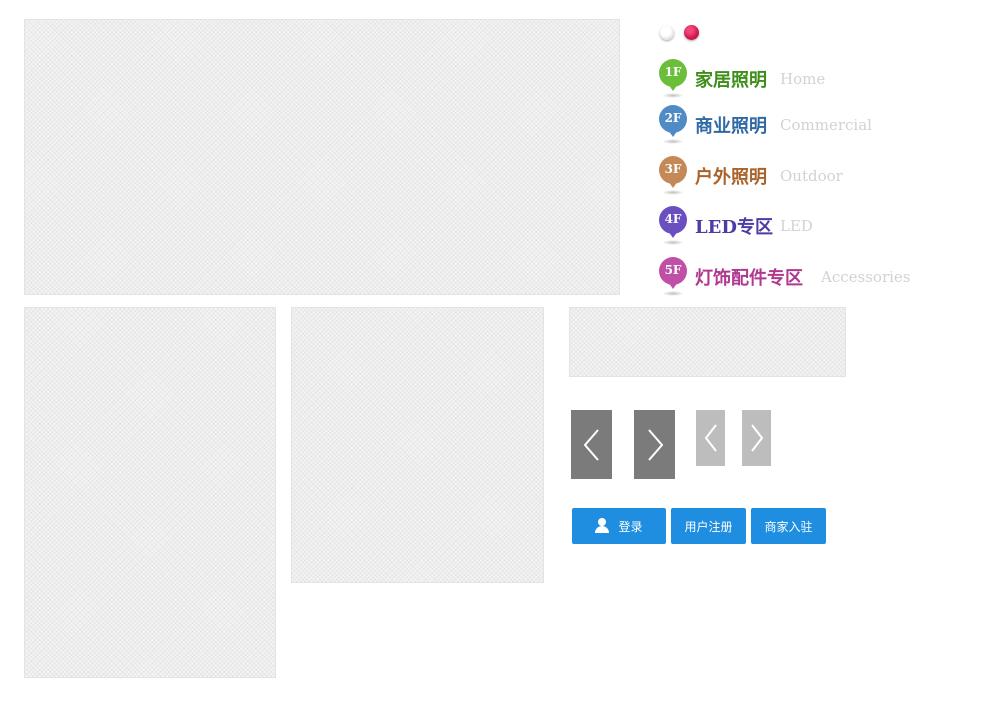 The image size is (1000, 716). What do you see at coordinates (866, 277) in the screenshot?
I see `floor-name-en: Accessories` at bounding box center [866, 277].